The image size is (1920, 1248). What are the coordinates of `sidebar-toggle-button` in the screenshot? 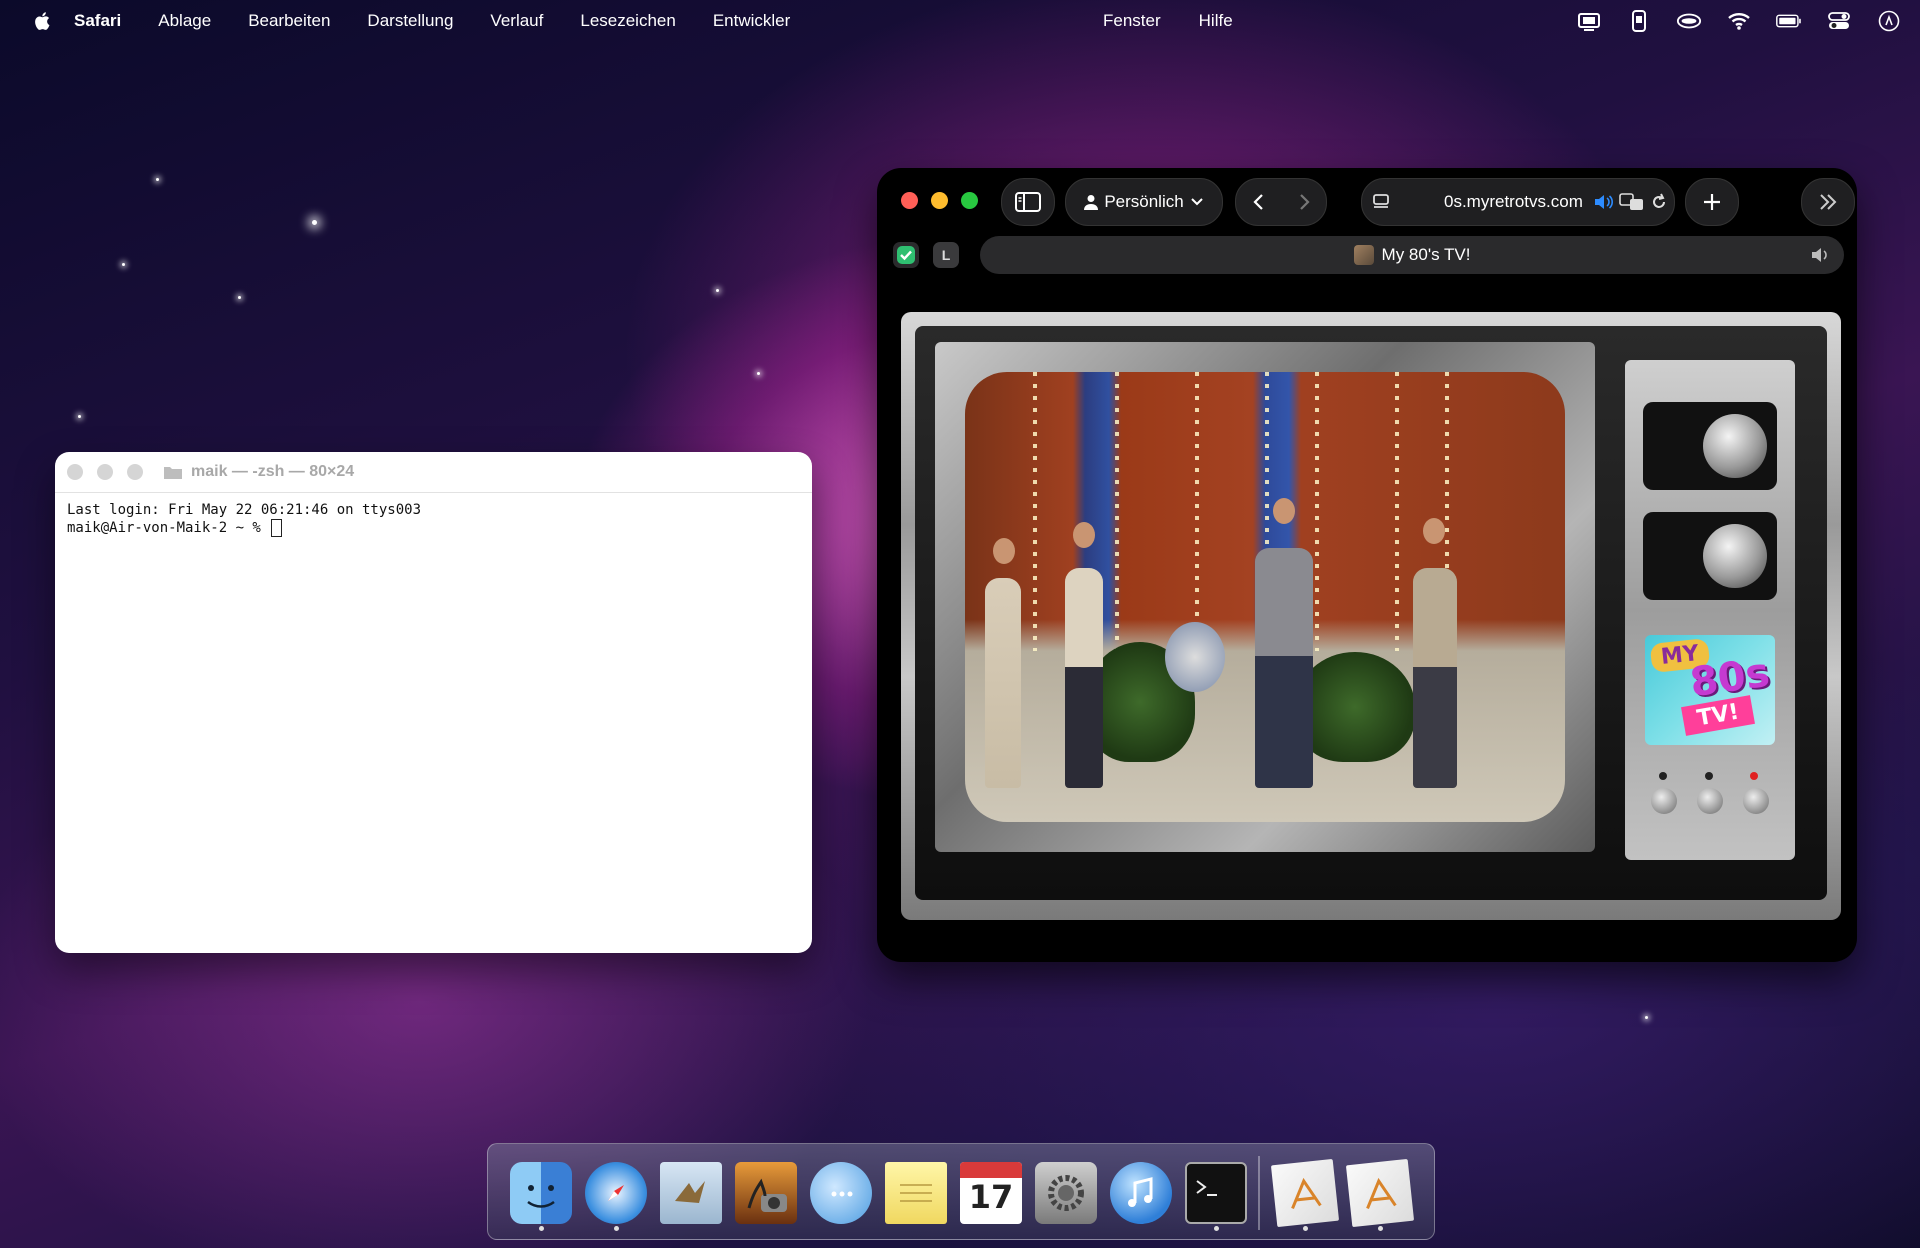 It's located at (1028, 202).